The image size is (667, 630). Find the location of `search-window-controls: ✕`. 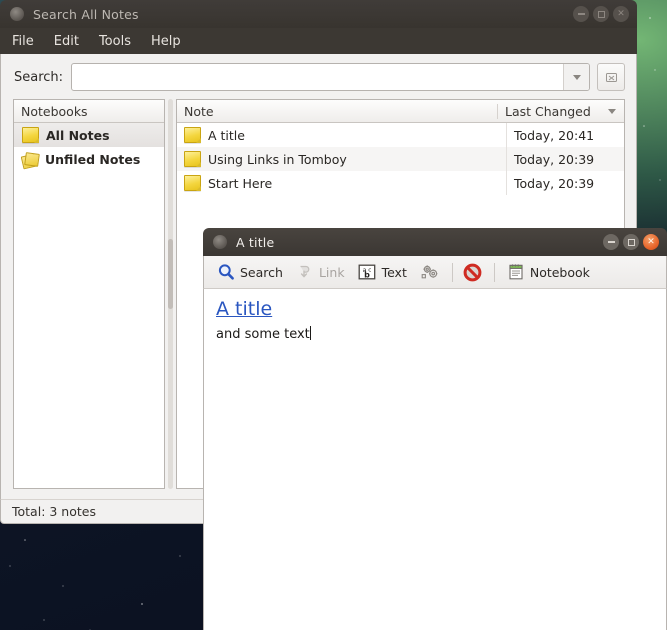

search-window-controls: ✕ is located at coordinates (601, 14).